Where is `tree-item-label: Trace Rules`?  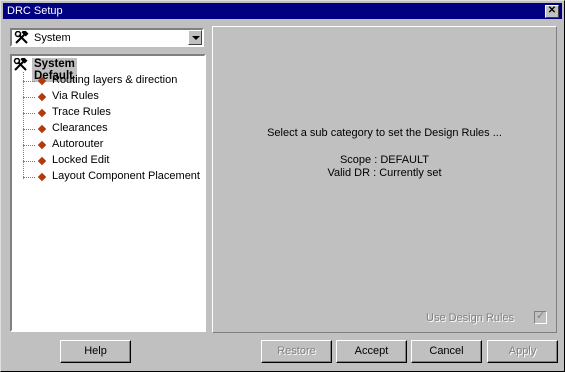
tree-item-label: Trace Rules is located at coordinates (81, 112).